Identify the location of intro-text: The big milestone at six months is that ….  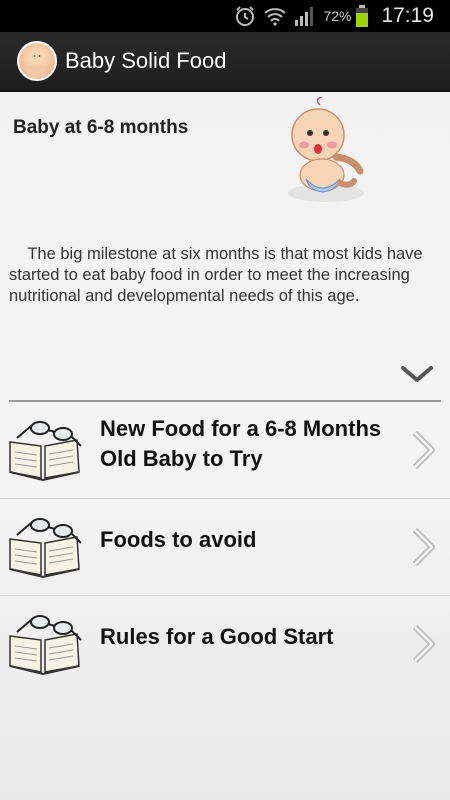
(216, 275).